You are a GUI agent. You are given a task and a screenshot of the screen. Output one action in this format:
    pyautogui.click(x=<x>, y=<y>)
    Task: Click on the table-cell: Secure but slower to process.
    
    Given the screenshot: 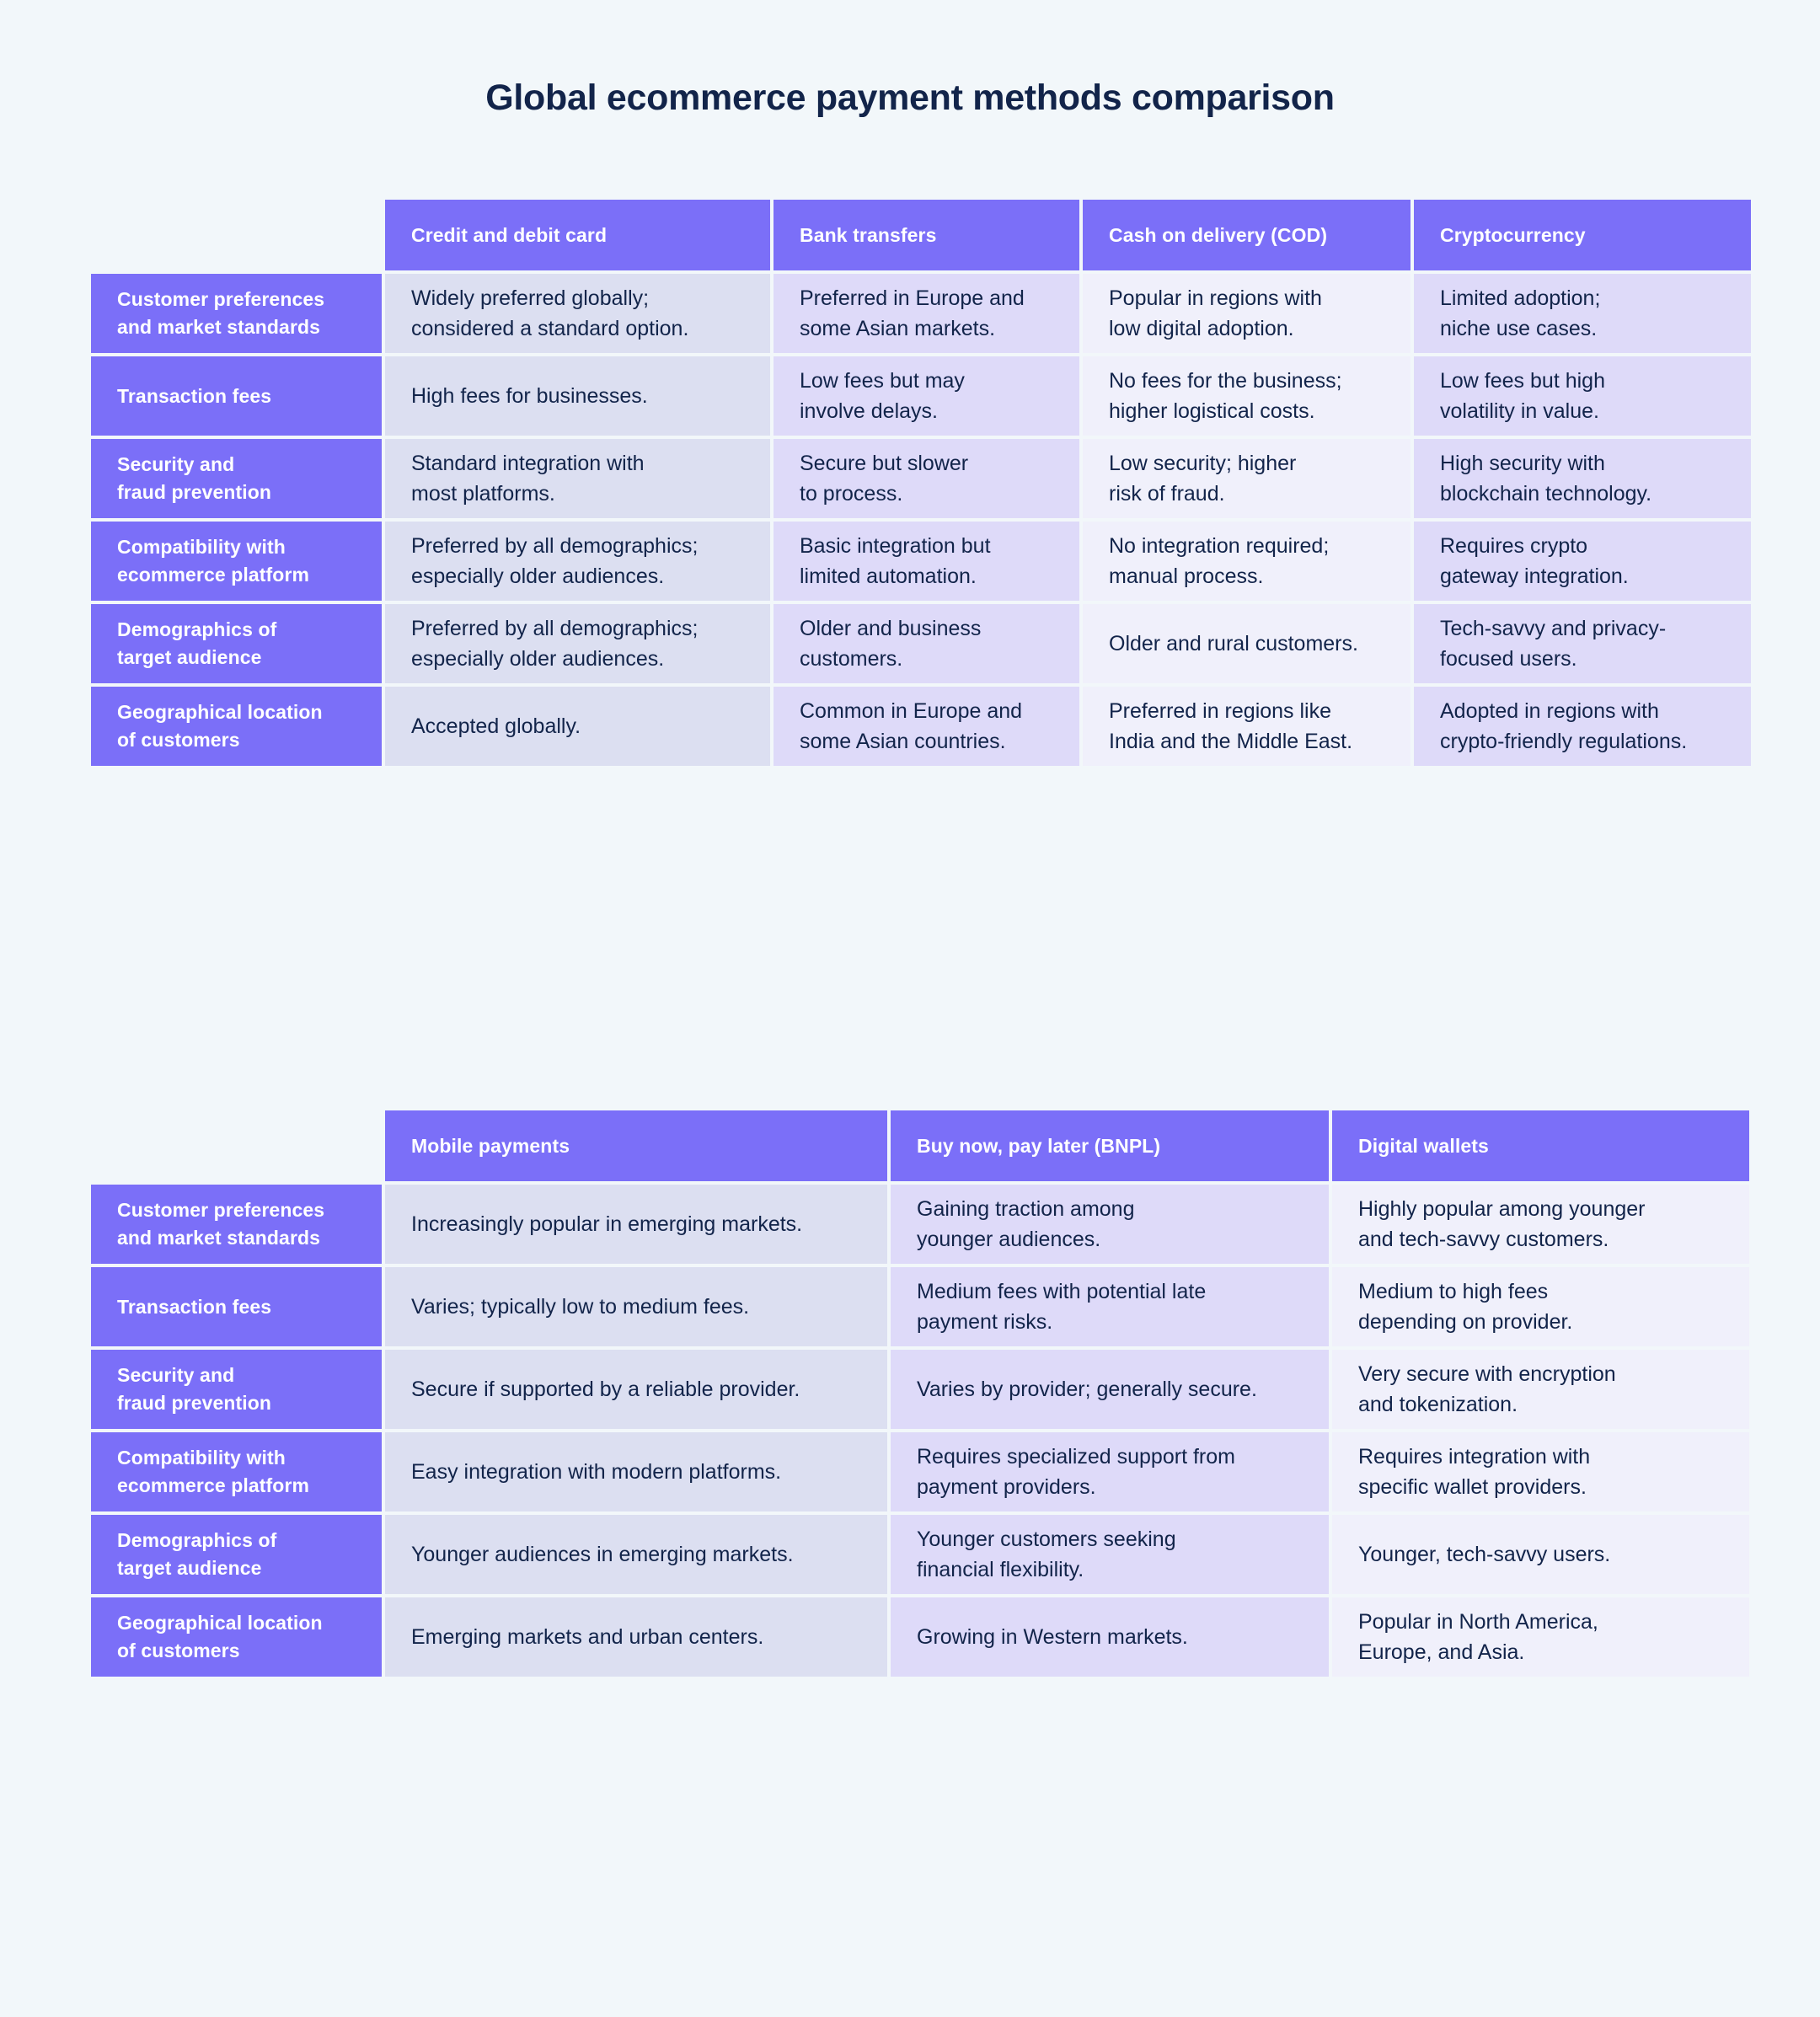 What is the action you would take?
    pyautogui.click(x=926, y=478)
    